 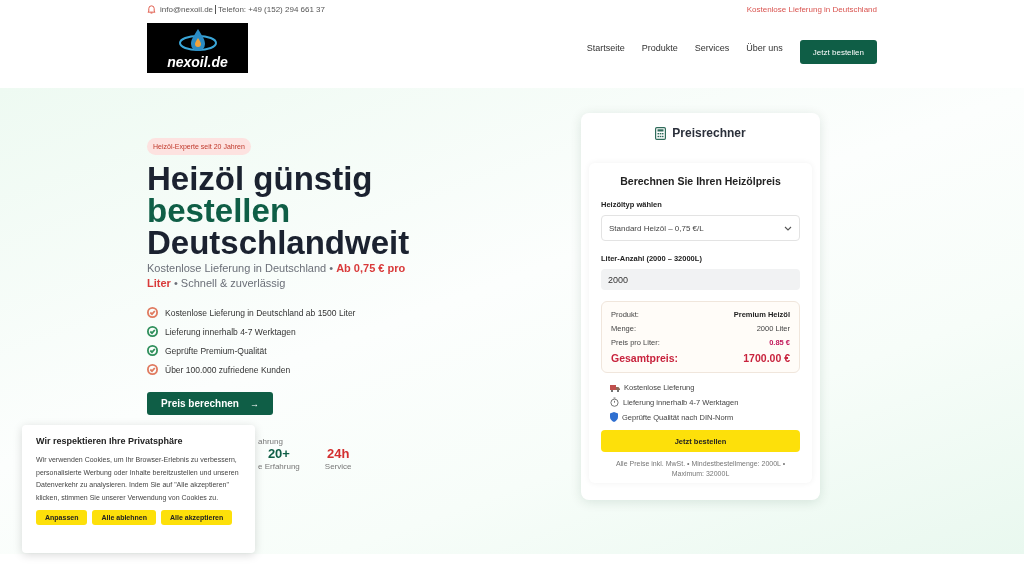 What do you see at coordinates (788, 228) in the screenshot?
I see `chevron-icon` at bounding box center [788, 228].